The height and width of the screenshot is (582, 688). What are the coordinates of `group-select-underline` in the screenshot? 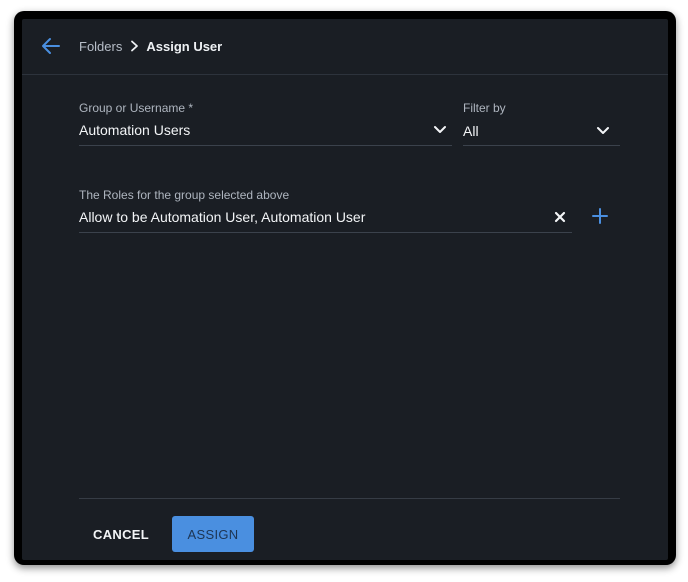 It's located at (265, 145).